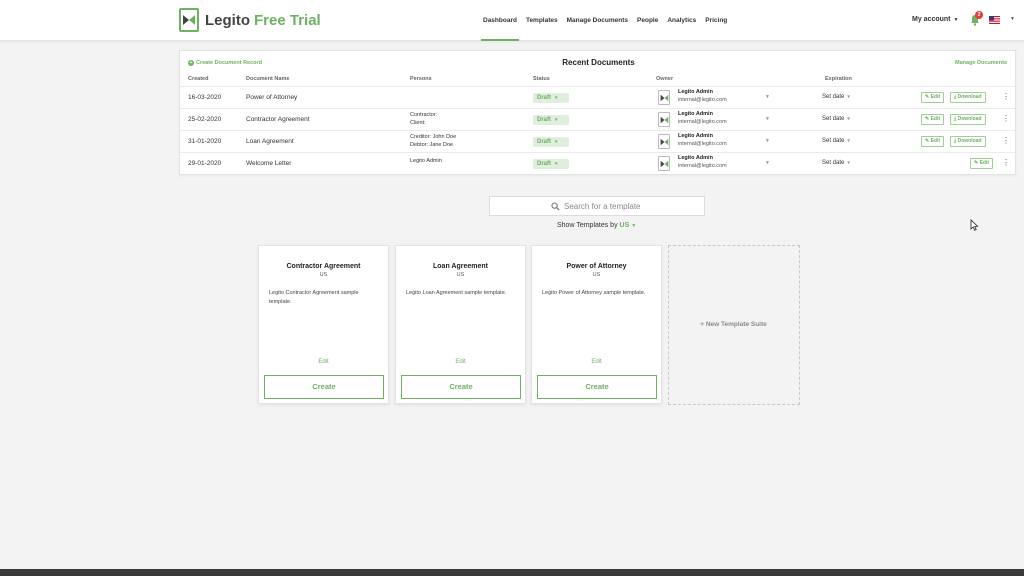 This screenshot has width=1024, height=576. Describe the element at coordinates (426, 161) in the screenshot. I see `person-1: Legito Admin` at that location.